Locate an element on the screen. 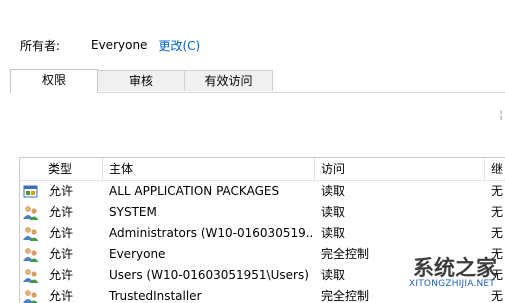 The image size is (505, 303). panel-edge-mark: ¦ is located at coordinates (501, 114).